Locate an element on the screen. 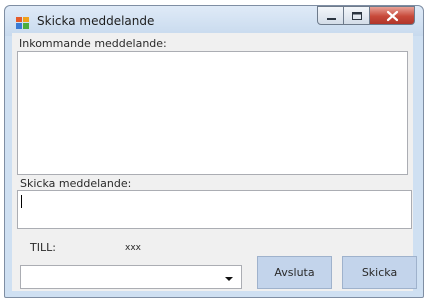 The height and width of the screenshot is (302, 427). message-input is located at coordinates (214, 209).